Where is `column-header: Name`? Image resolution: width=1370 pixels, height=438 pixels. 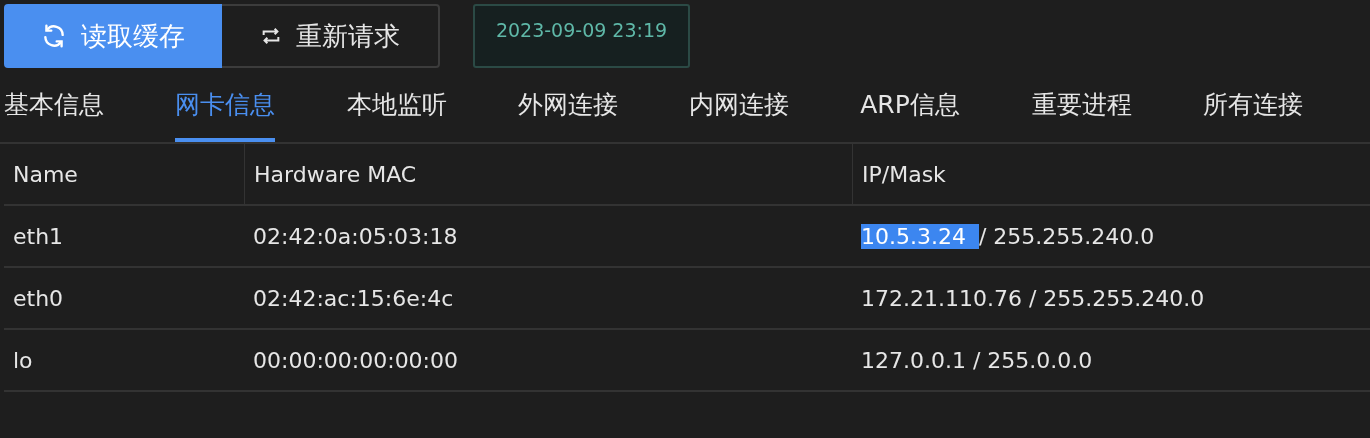
column-header: Name is located at coordinates (45, 174).